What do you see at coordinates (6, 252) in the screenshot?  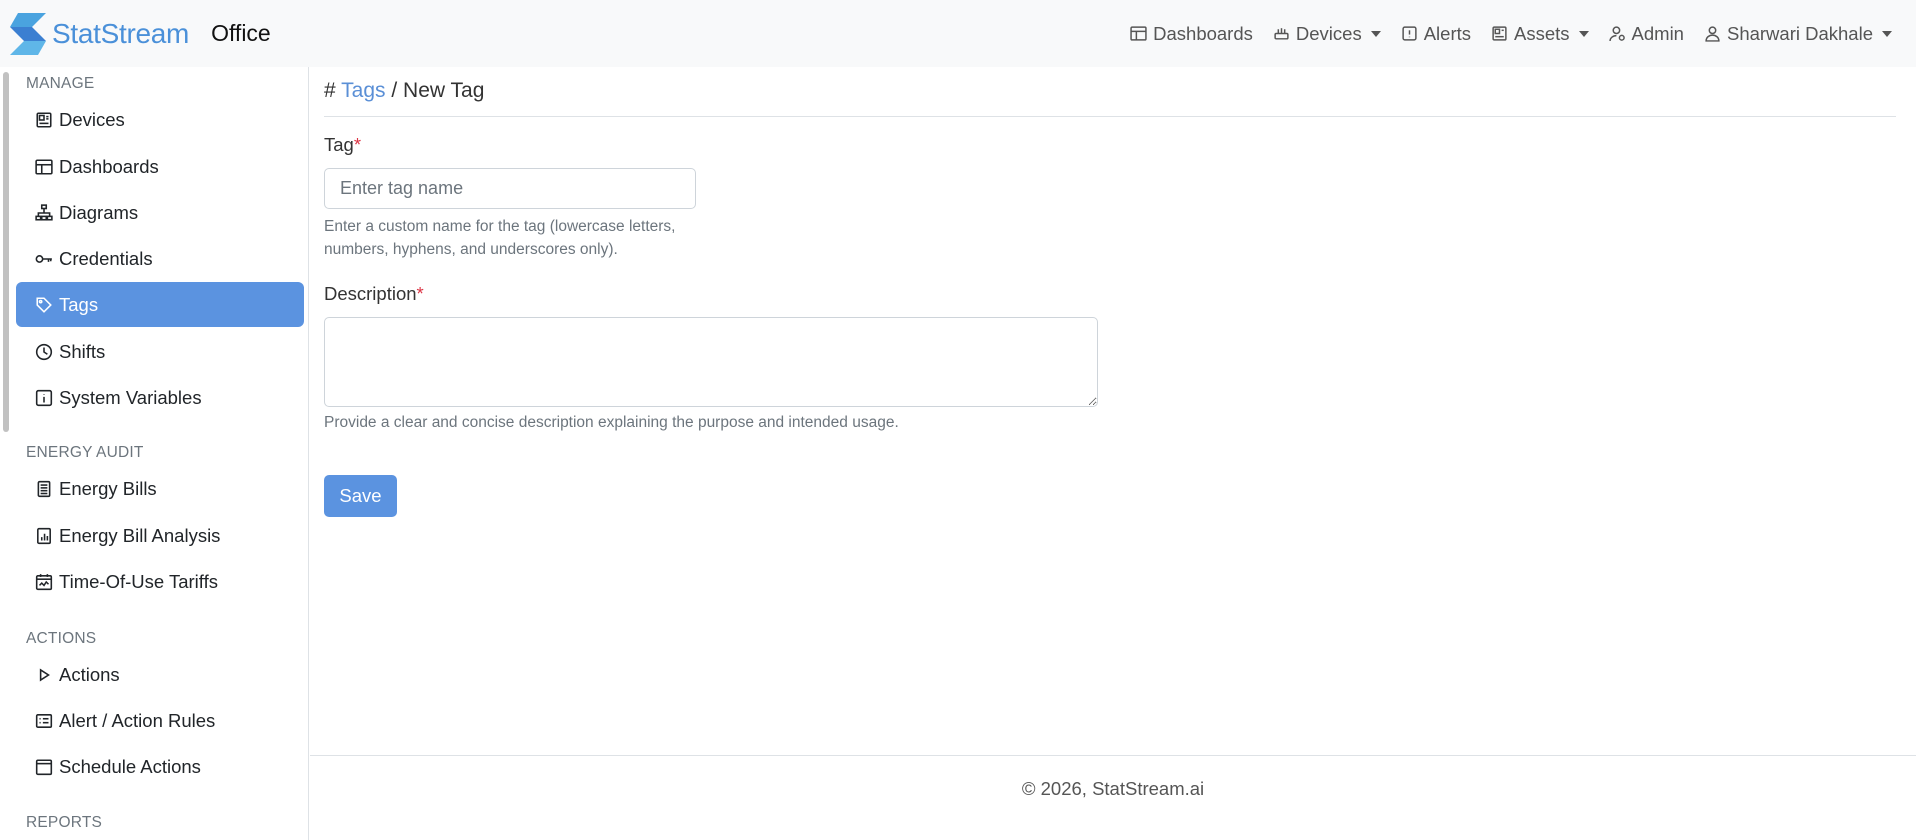 I see `sidebar-scrollbar` at bounding box center [6, 252].